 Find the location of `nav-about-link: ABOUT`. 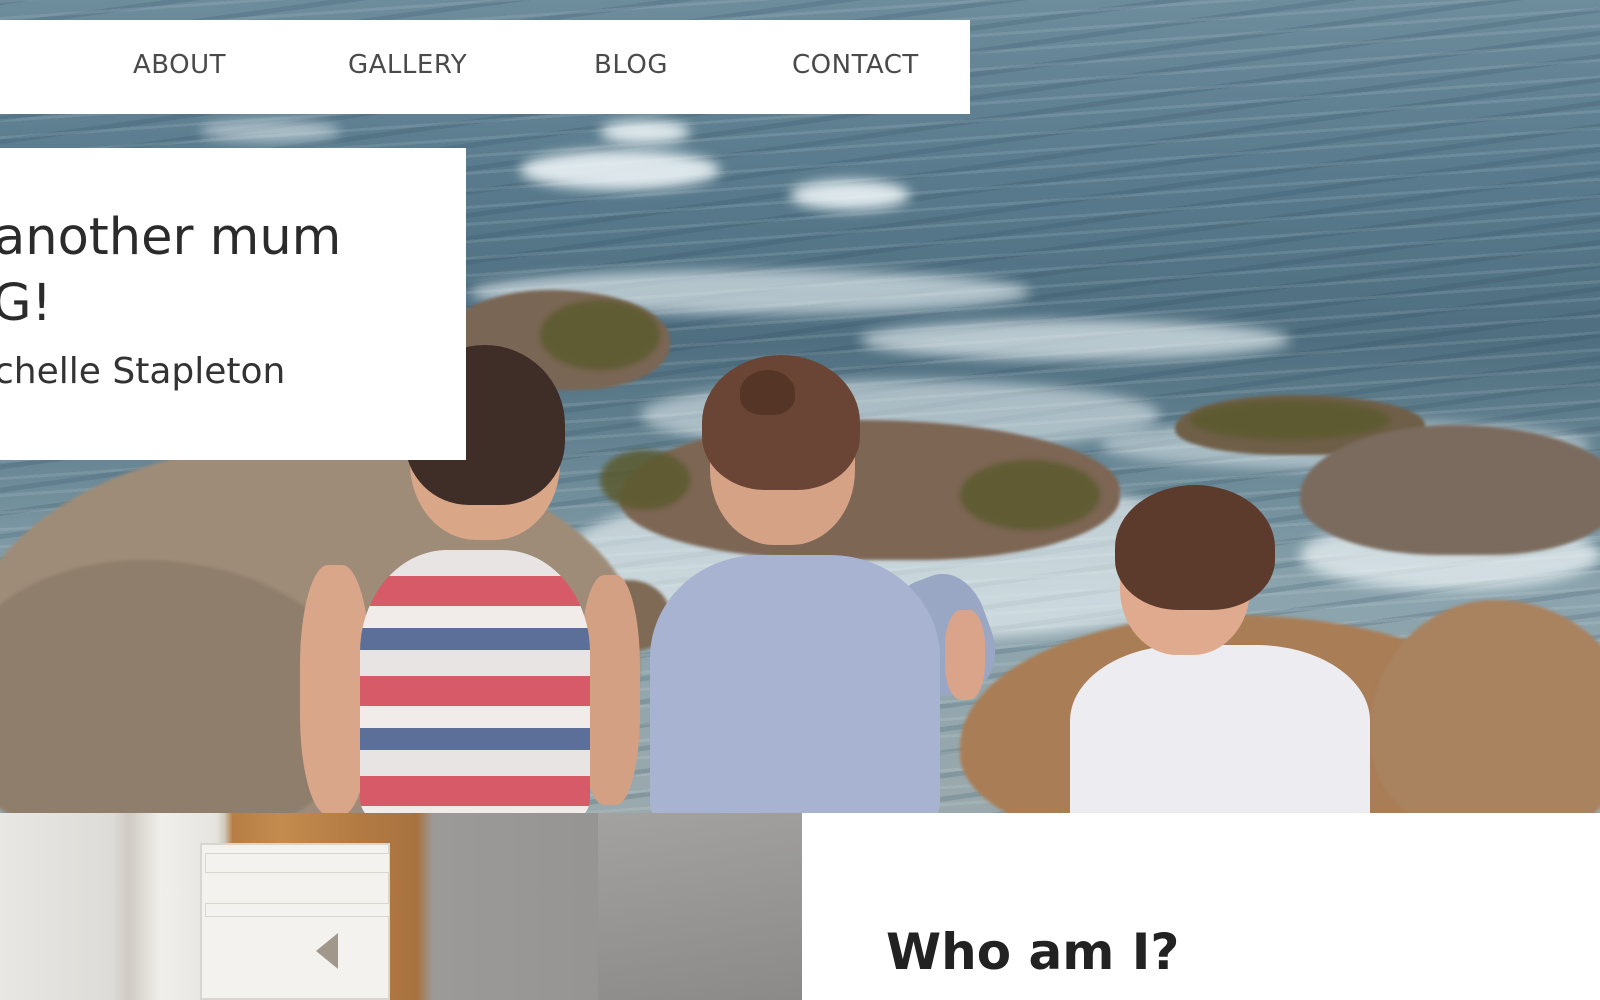

nav-about-link: ABOUT is located at coordinates (179, 67).